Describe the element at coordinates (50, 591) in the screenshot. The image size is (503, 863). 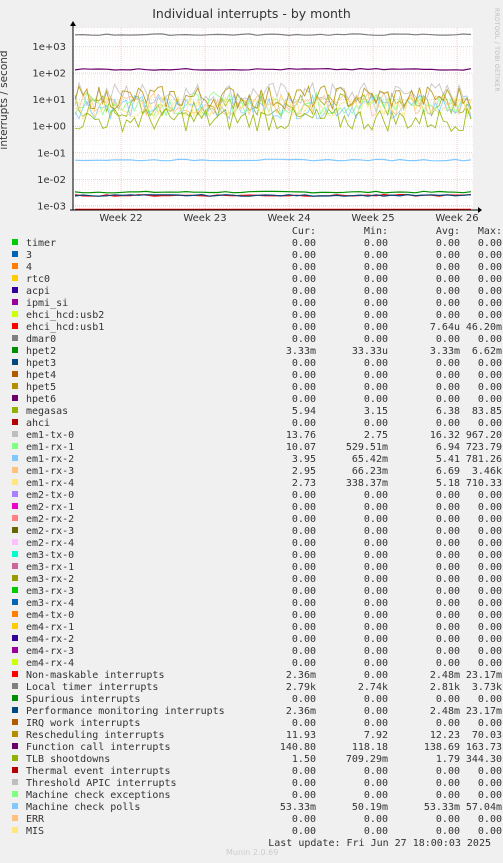
I see `legend-series-name: em3-rx-3` at that location.